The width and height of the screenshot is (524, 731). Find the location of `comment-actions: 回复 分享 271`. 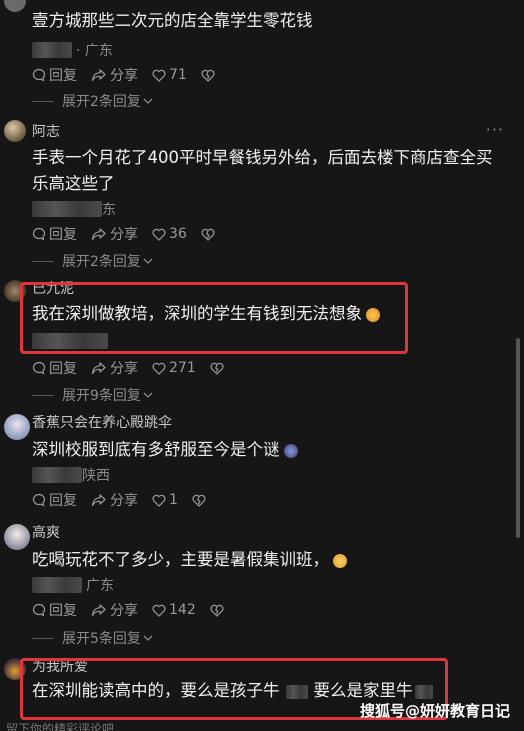

comment-actions: 回复 分享 271 is located at coordinates (136, 368).